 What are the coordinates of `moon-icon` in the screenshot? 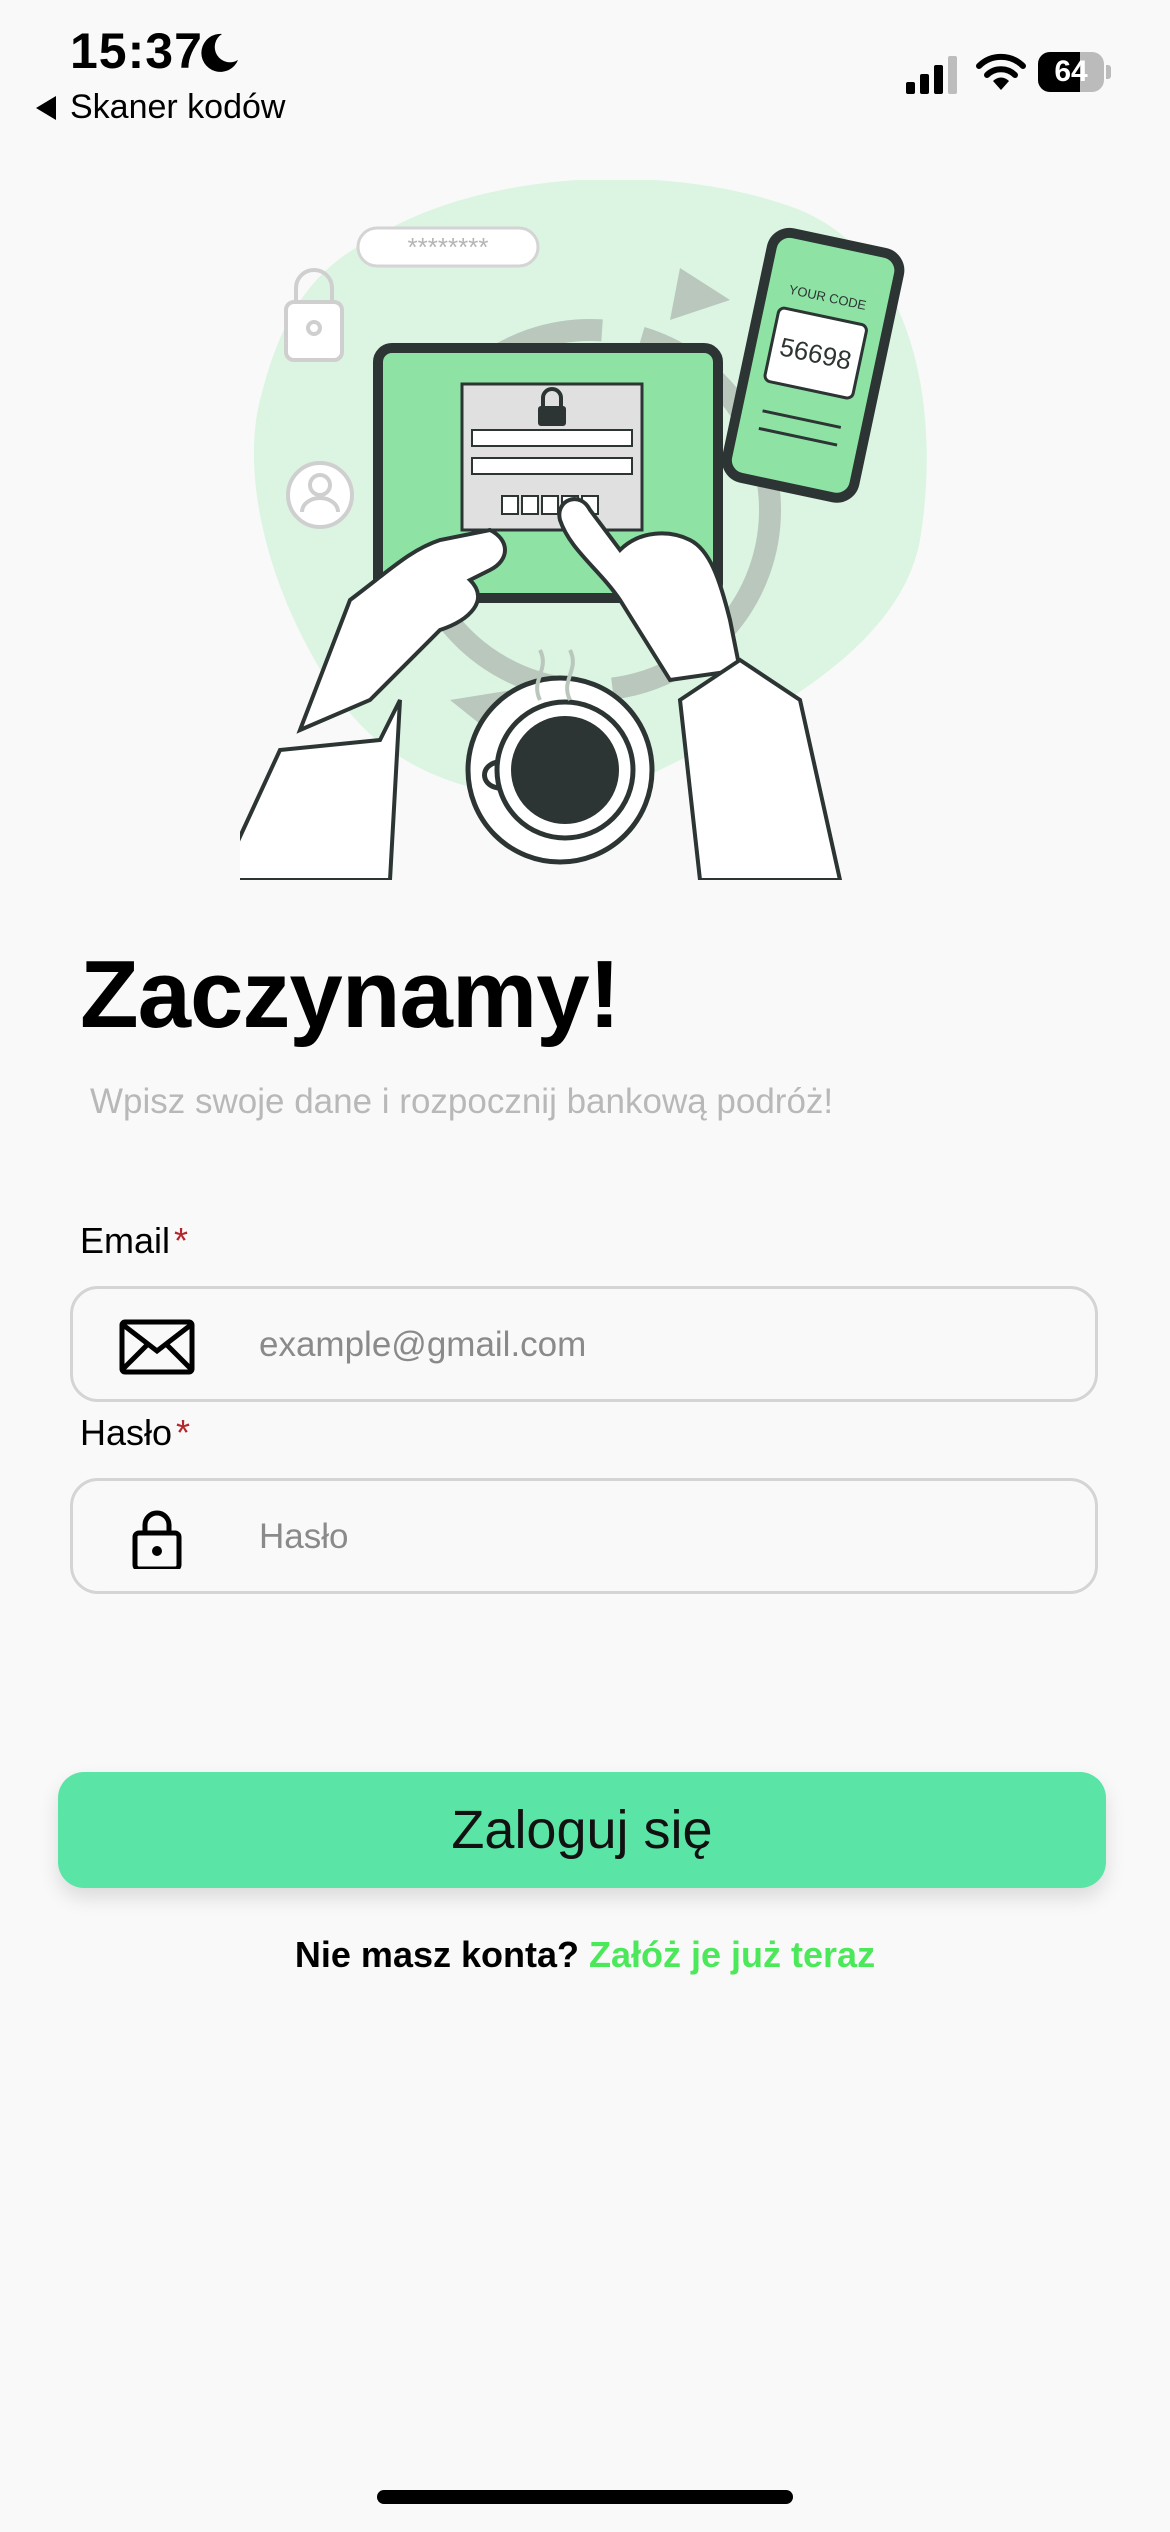 It's located at (219, 52).